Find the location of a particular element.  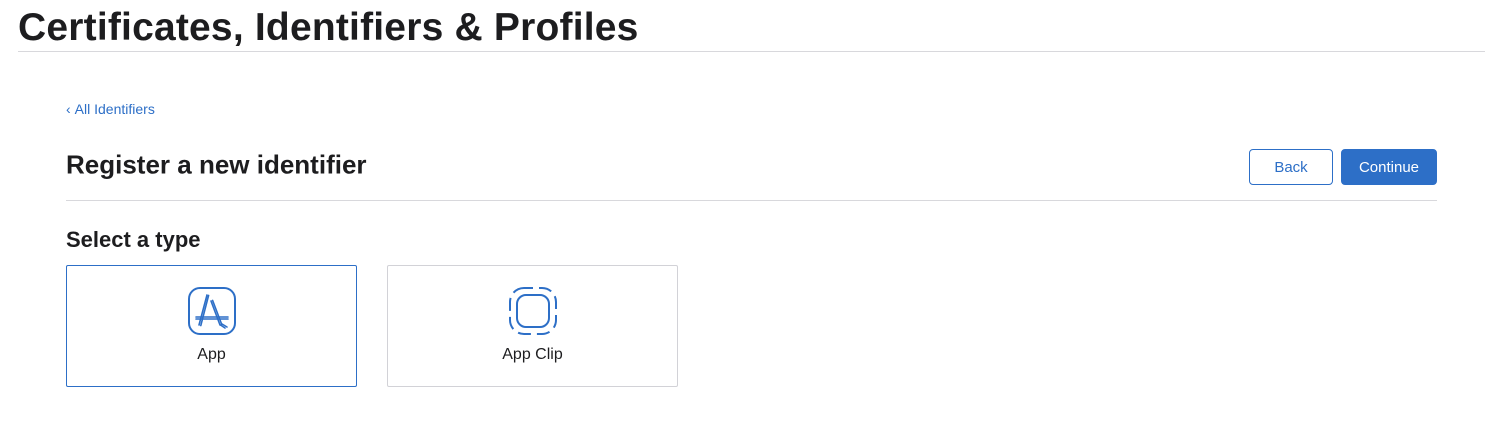

back-button: Back is located at coordinates (1291, 167).